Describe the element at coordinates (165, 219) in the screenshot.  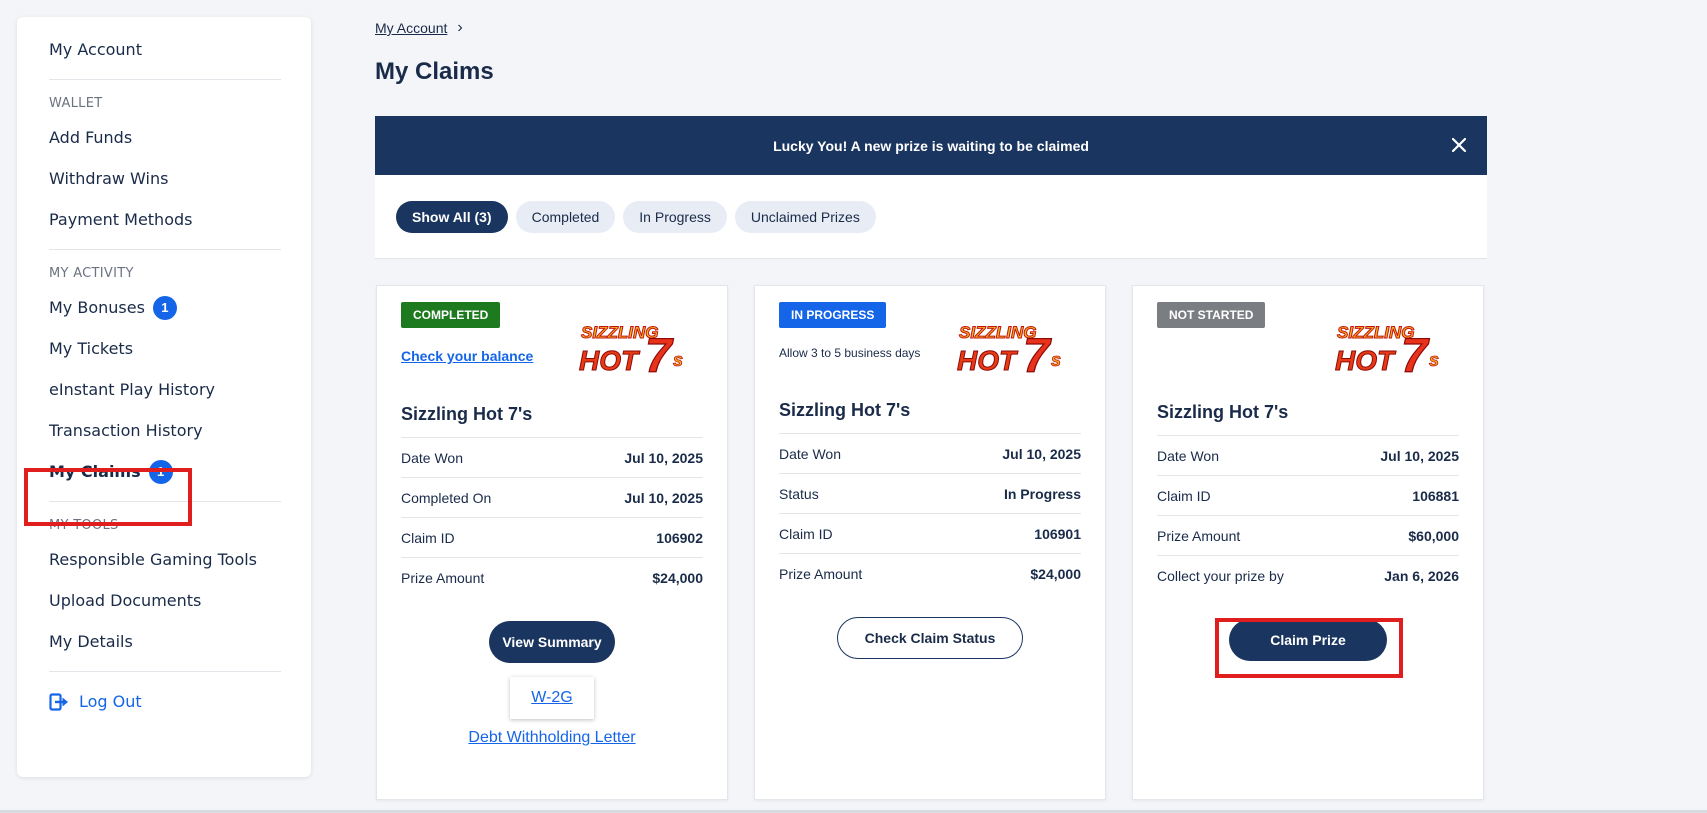
I see `sidebar-item-payment-methods: Payment Methods` at that location.